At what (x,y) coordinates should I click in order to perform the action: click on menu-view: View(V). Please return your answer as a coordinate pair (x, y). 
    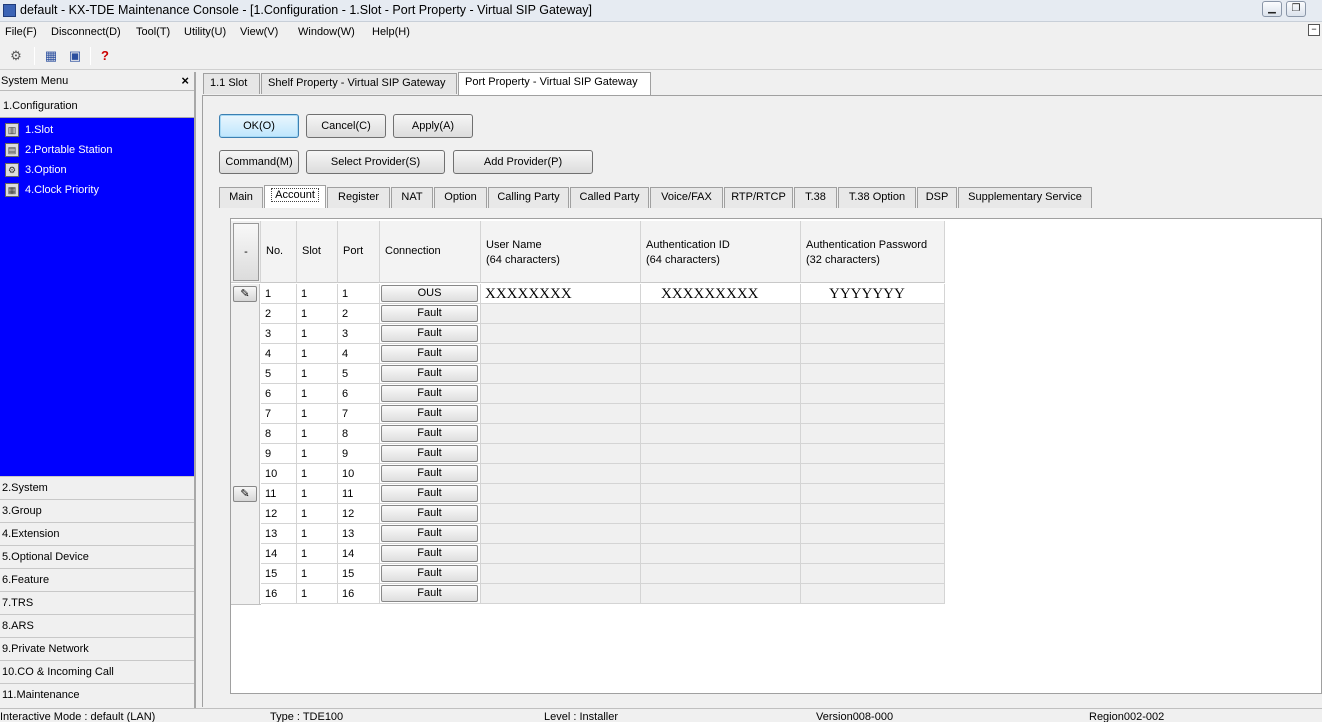
    Looking at the image, I should click on (259, 32).